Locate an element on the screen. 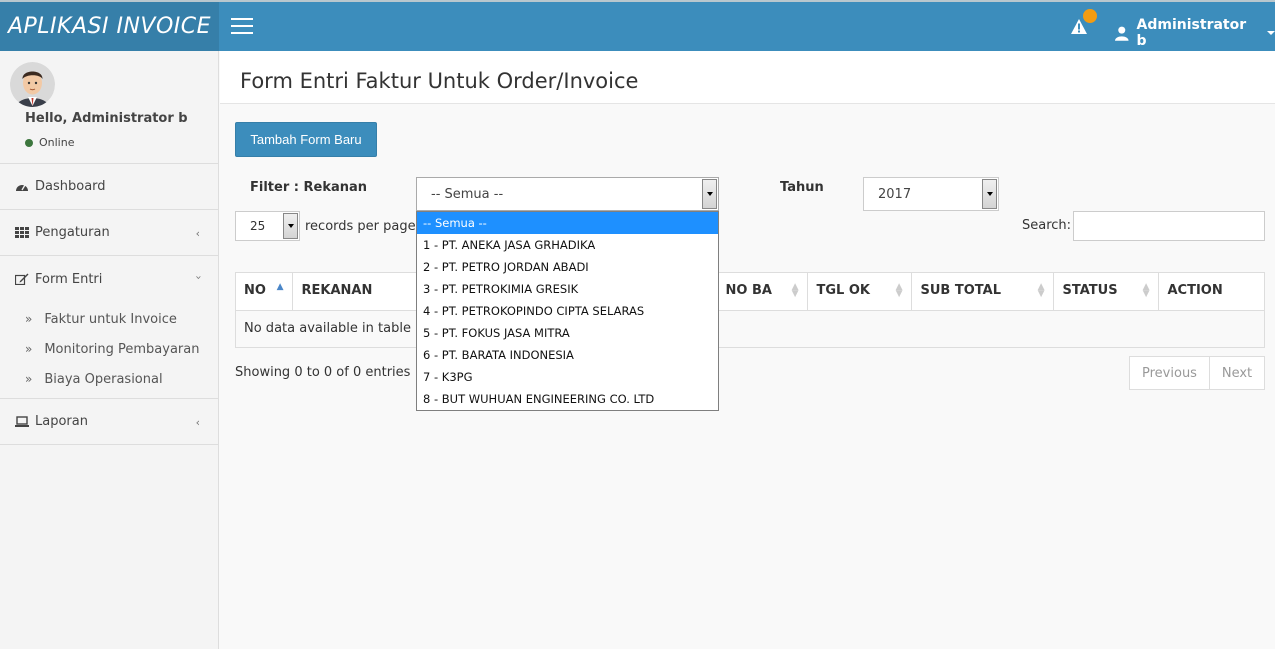 Image resolution: width=1275 pixels, height=649 pixels. filter-label: Filter : Rekanan is located at coordinates (309, 187).